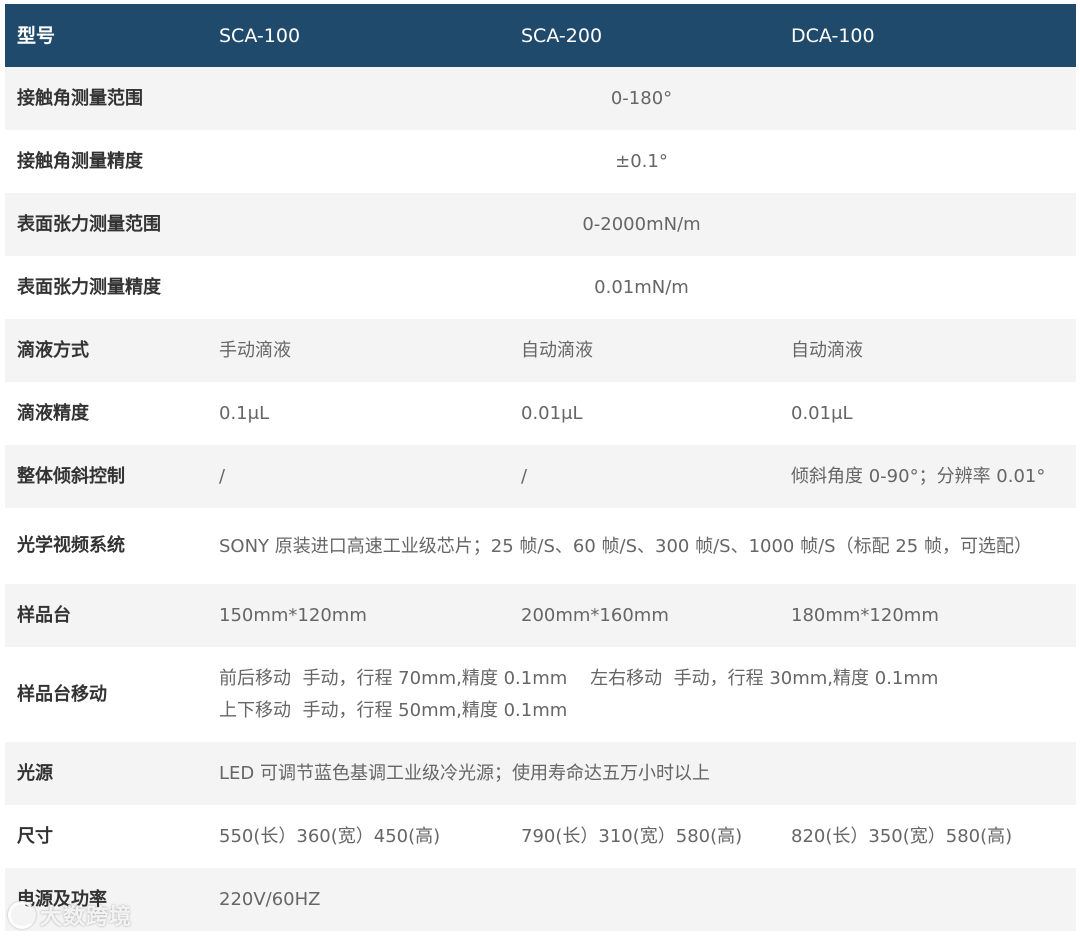  I want to click on table-row: 电源及功率 220V/60HZ, so click(540, 899).